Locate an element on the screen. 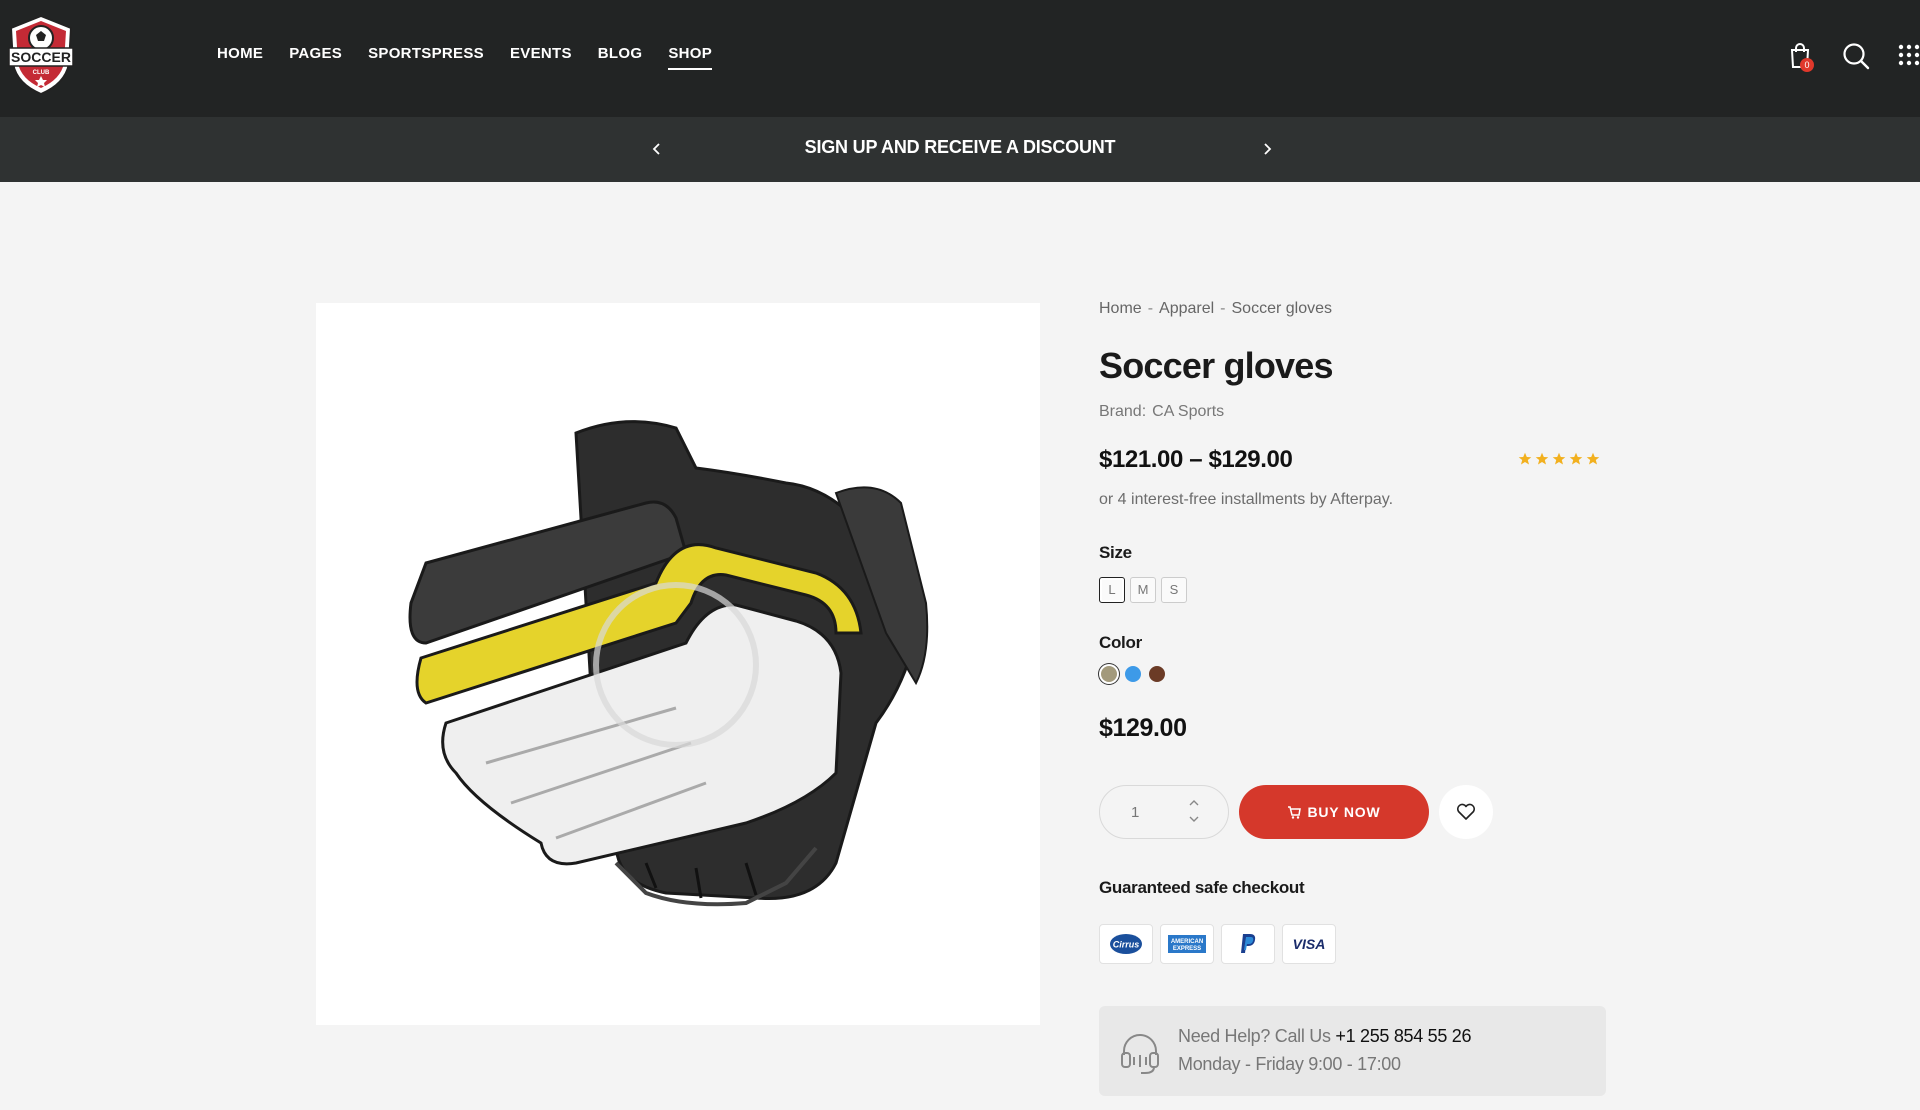 Image resolution: width=1920 pixels, height=1110 pixels. svg-text: CLUB is located at coordinates (41, 73).